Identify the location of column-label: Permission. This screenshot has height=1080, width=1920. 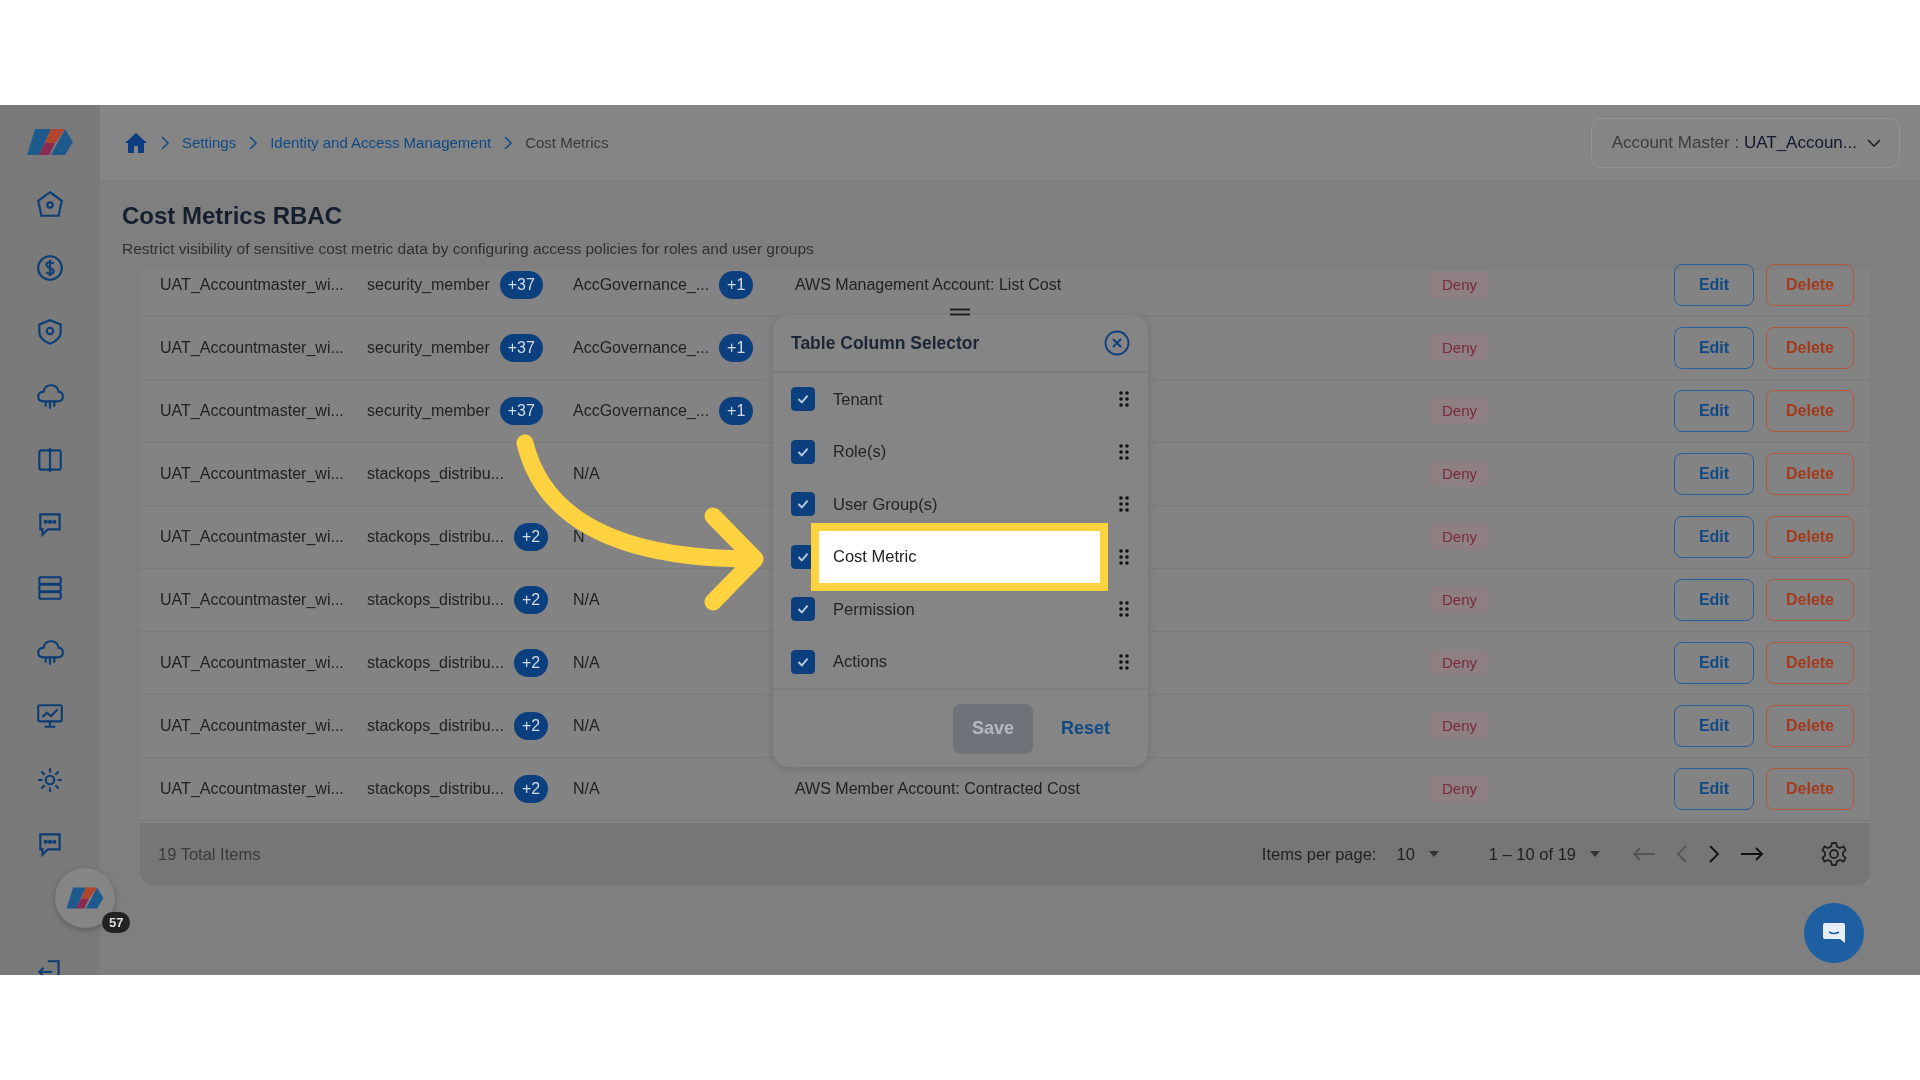
(874, 609).